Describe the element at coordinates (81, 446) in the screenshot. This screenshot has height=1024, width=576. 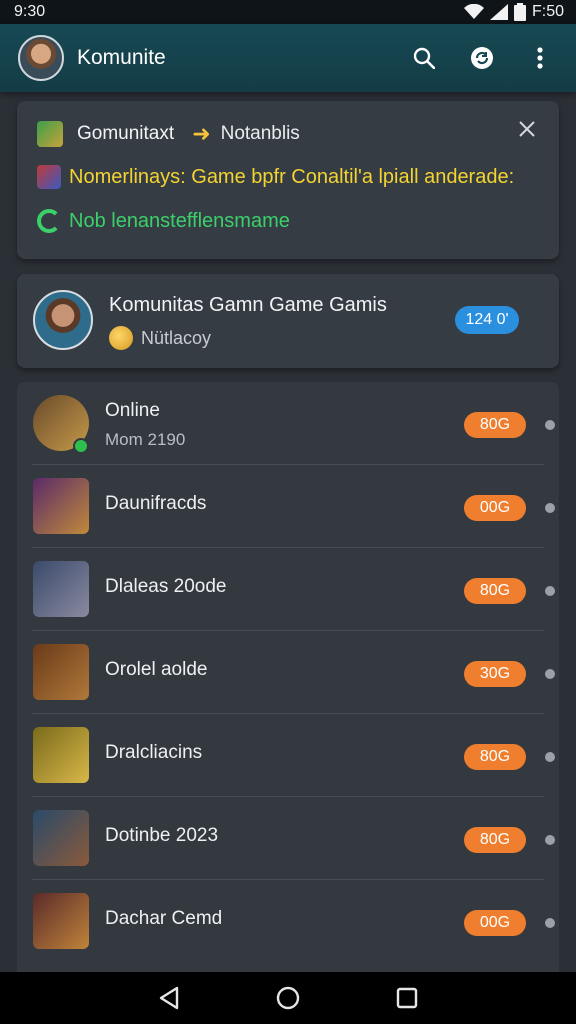
I see `online-status-icon` at that location.